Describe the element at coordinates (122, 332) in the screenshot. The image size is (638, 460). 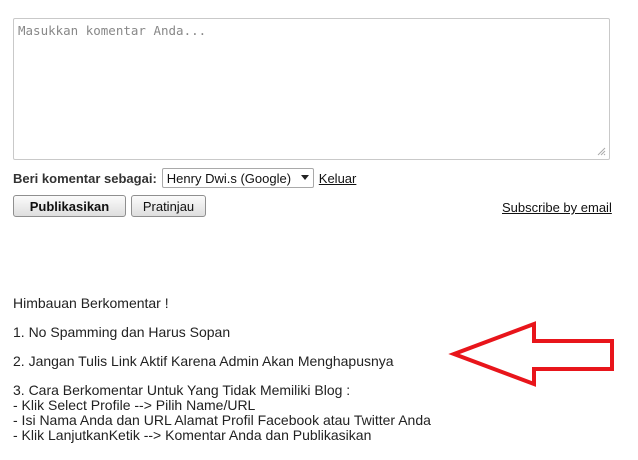
I see `guideline-rule: 1. No Spamming dan Harus Sopan` at that location.